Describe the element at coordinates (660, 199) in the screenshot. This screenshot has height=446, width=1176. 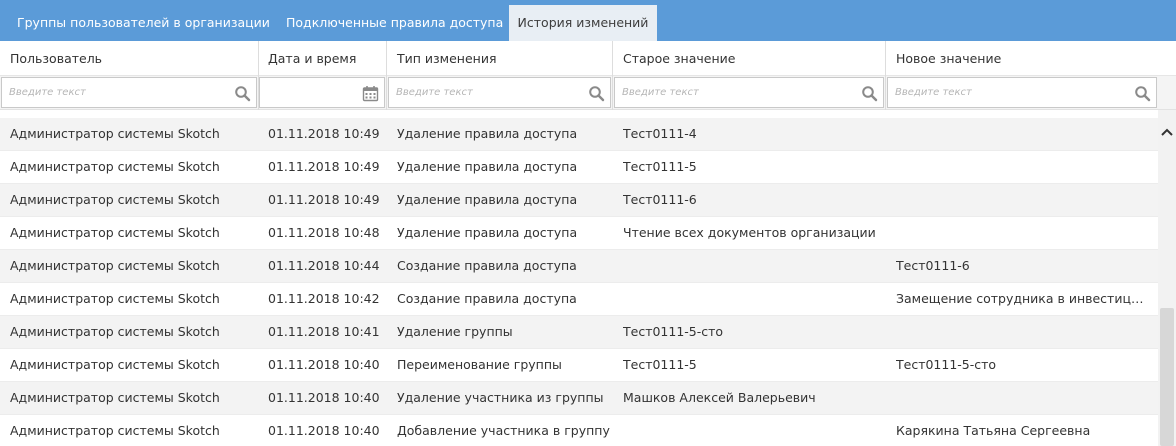
I see `cell-old-value: Тест0111-6` at that location.